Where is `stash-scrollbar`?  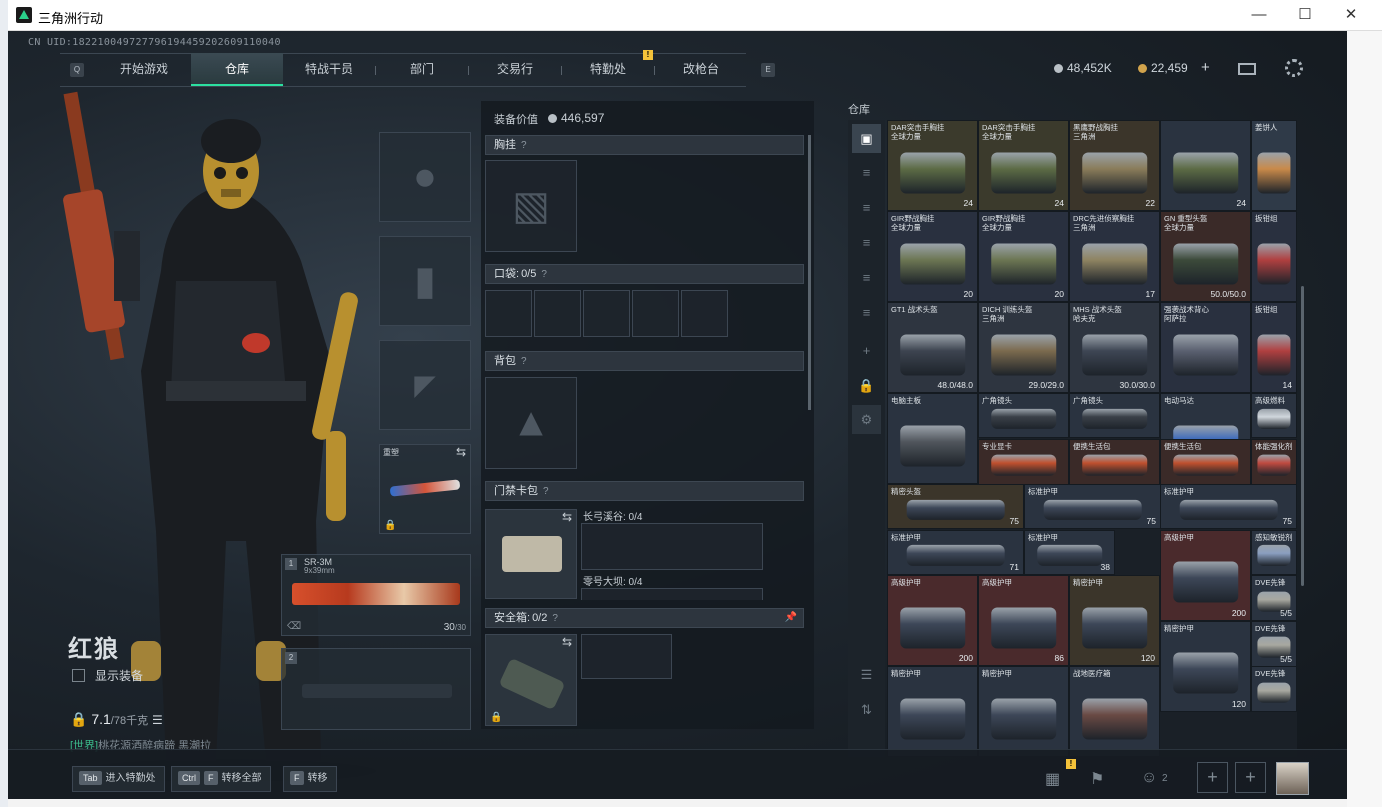
stash-scrollbar is located at coordinates (1302, 436).